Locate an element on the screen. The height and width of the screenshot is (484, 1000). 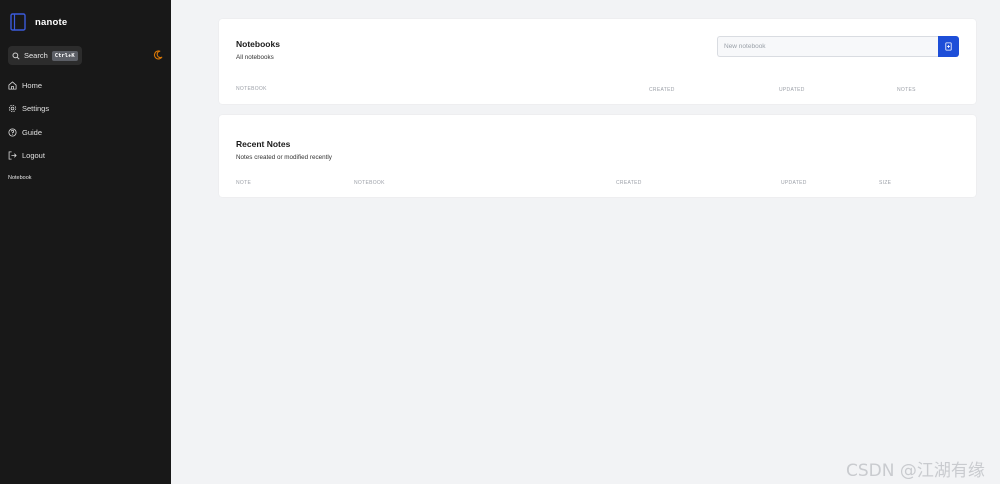
sidebar-item-label: Settings is located at coordinates (36, 108).